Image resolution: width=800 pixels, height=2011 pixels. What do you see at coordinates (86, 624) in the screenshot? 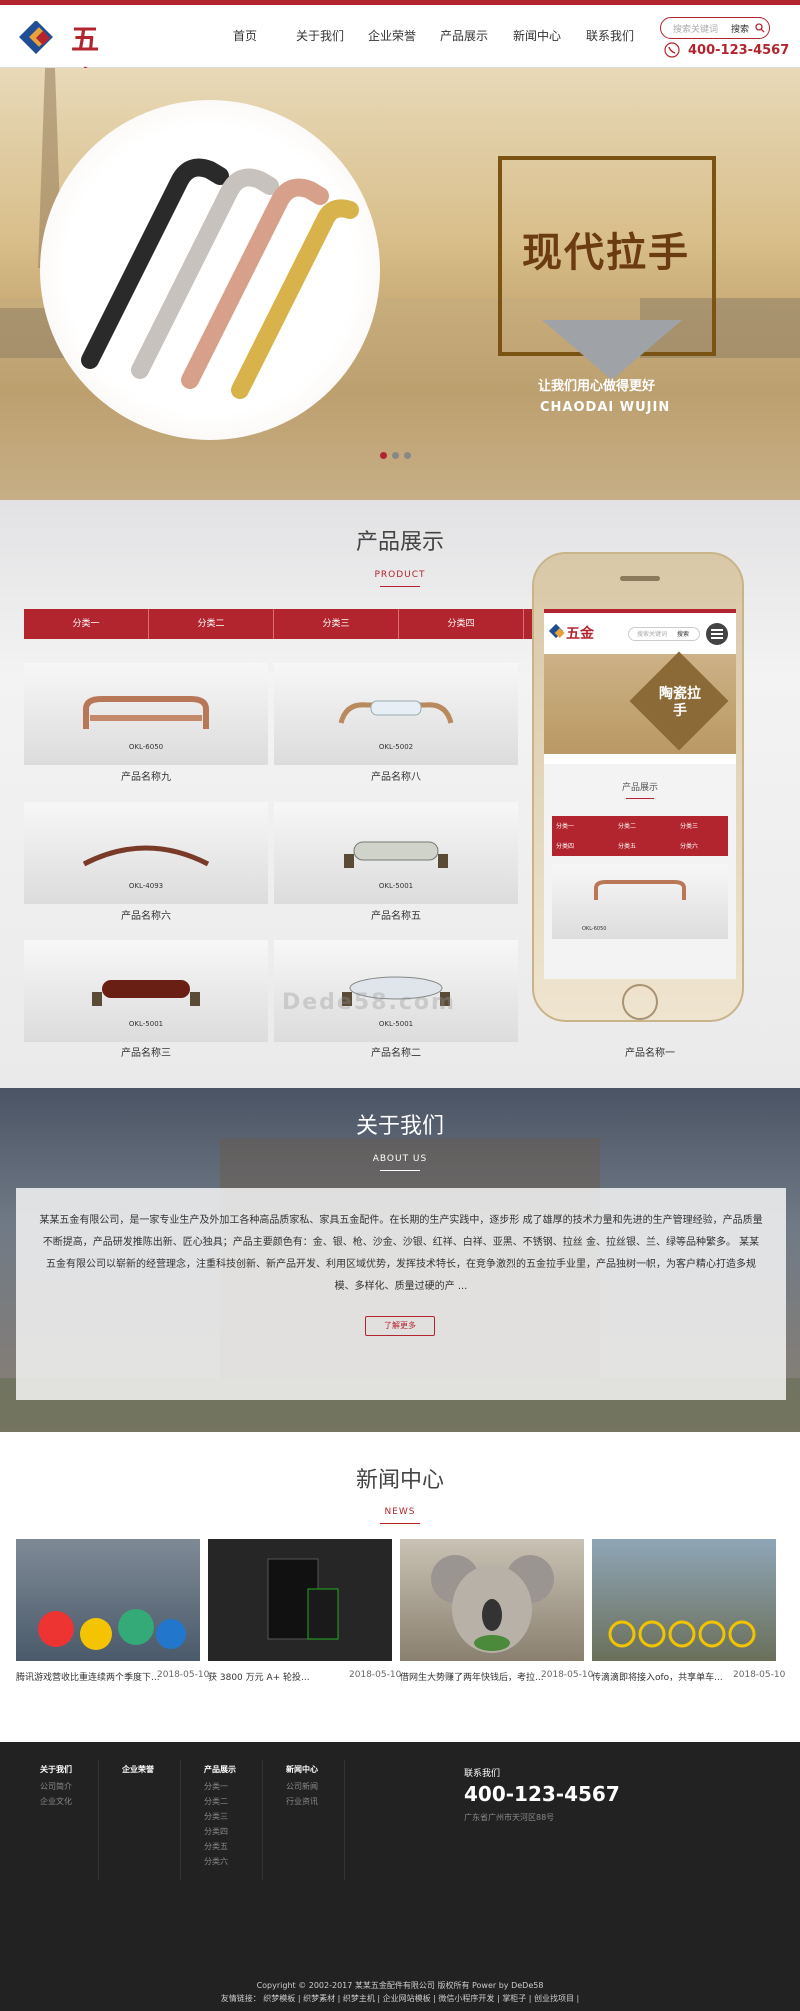
I see `tab-category-1: 分类一` at bounding box center [86, 624].